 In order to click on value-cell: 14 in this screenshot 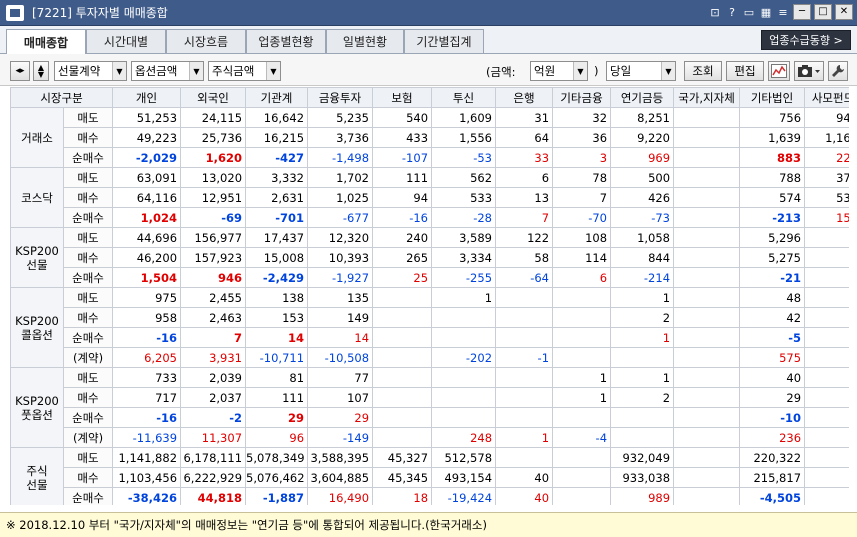, I will do `click(340, 337)`.